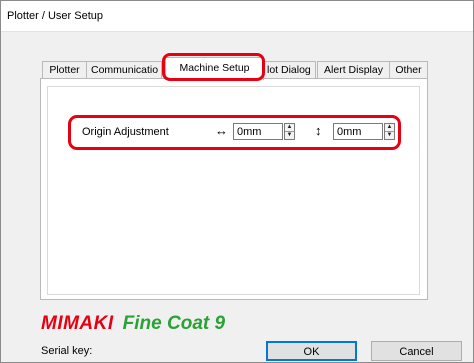 Image resolution: width=474 pixels, height=363 pixels. Describe the element at coordinates (77, 323) in the screenshot. I see `brand-logo-text: MIMAKI` at that location.